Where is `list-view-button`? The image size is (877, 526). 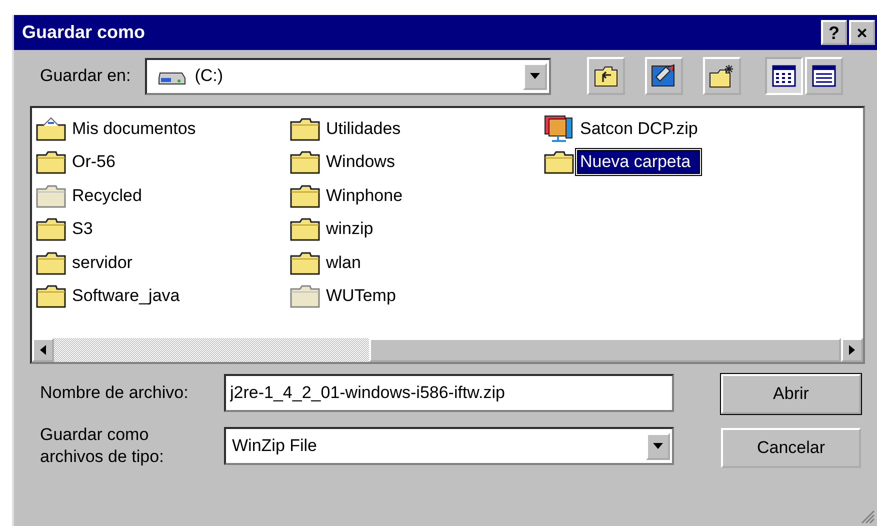 list-view-button is located at coordinates (783, 76).